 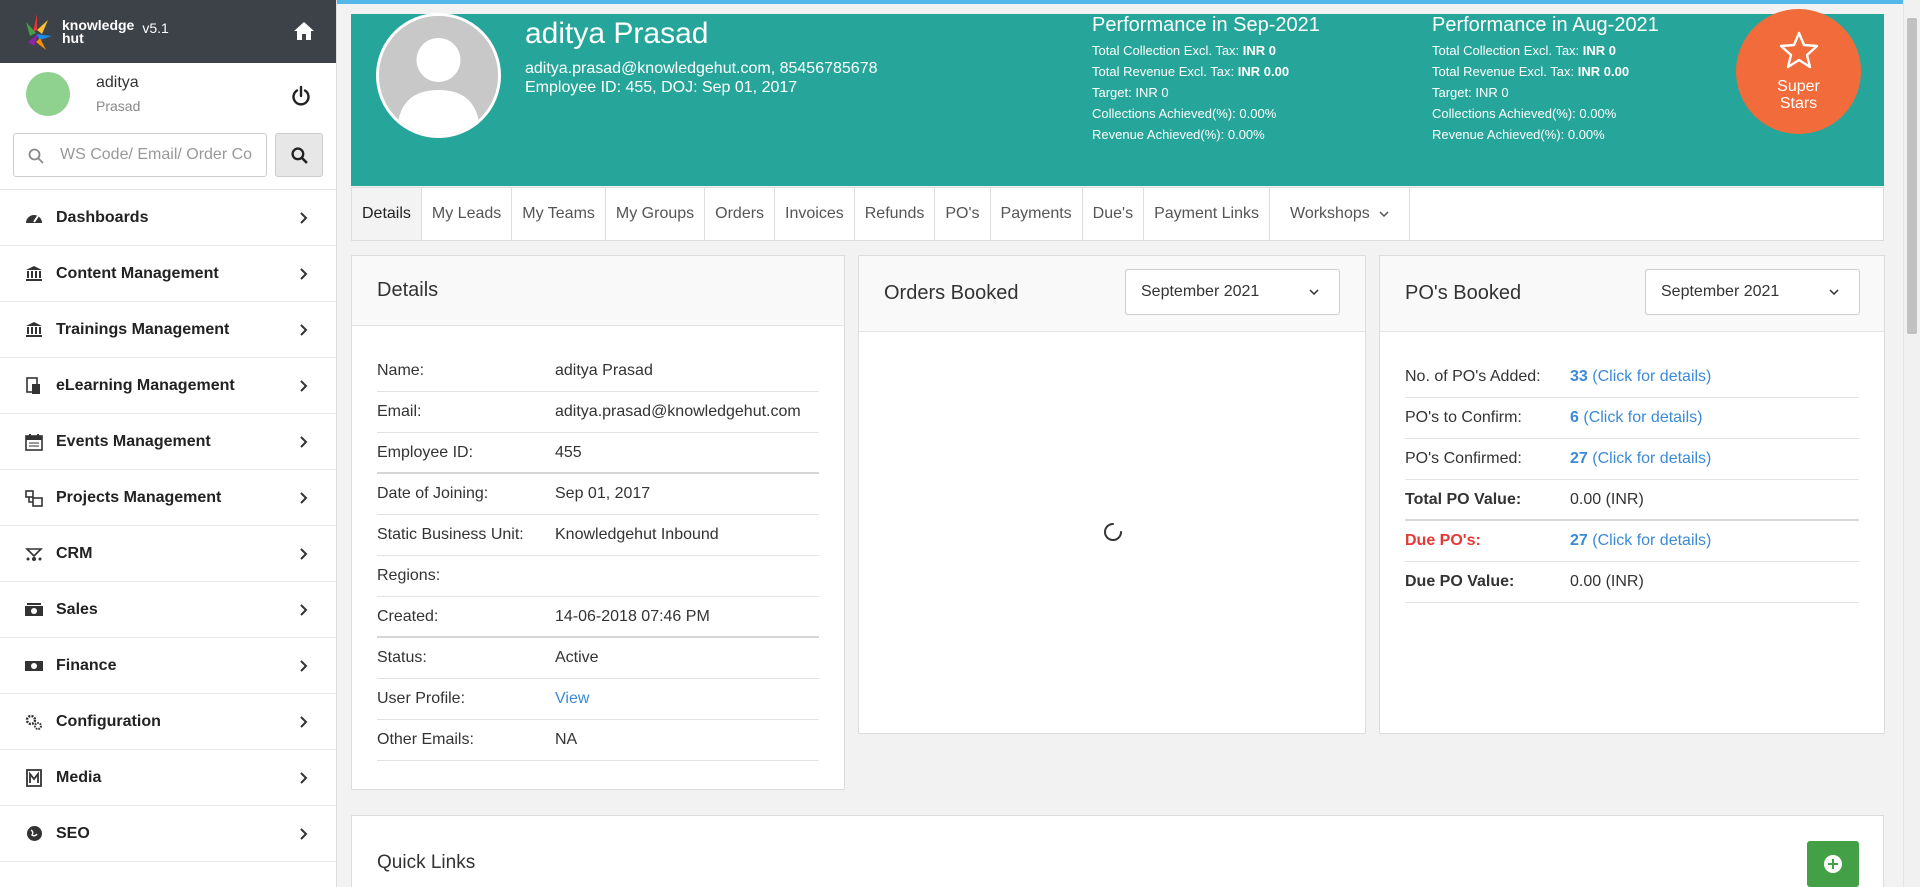 I want to click on details-row-status: Status: Active, so click(x=598, y=658).